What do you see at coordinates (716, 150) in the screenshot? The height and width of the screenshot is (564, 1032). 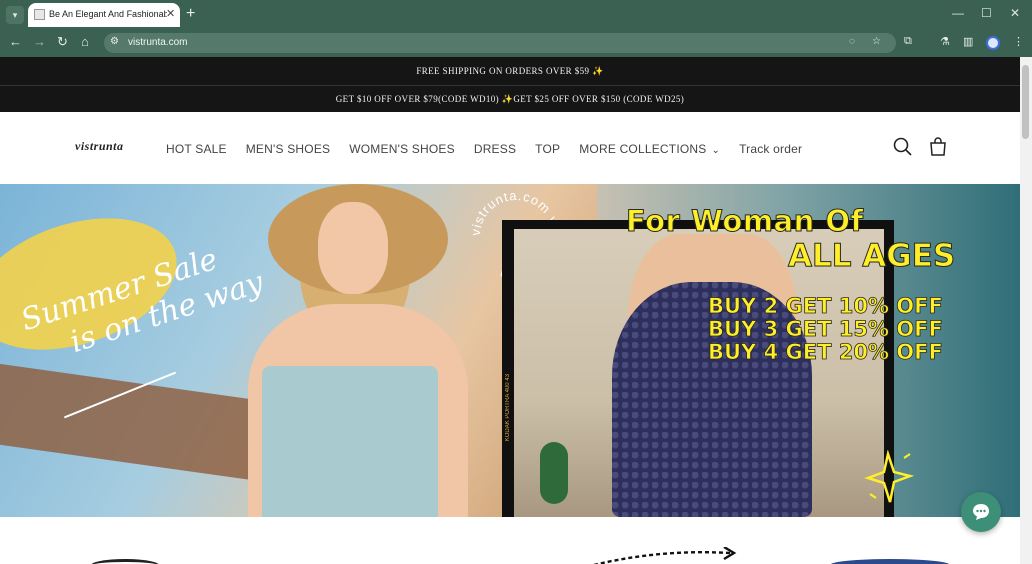 I see `chevron-down-icon: ⌄` at bounding box center [716, 150].